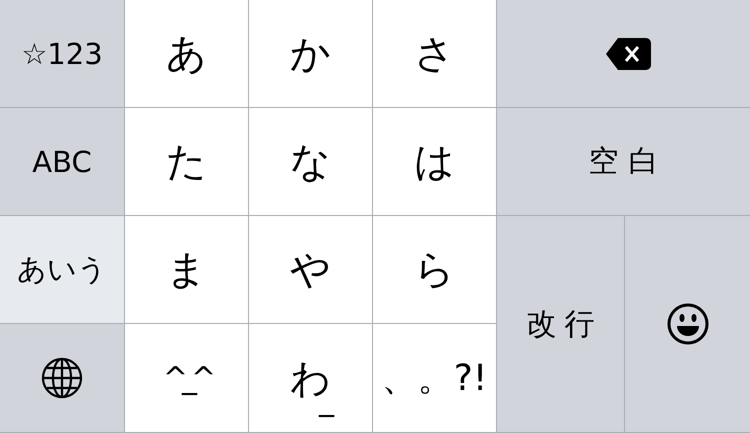  Describe the element at coordinates (62, 53) in the screenshot. I see `mode-key: ☆123` at that location.